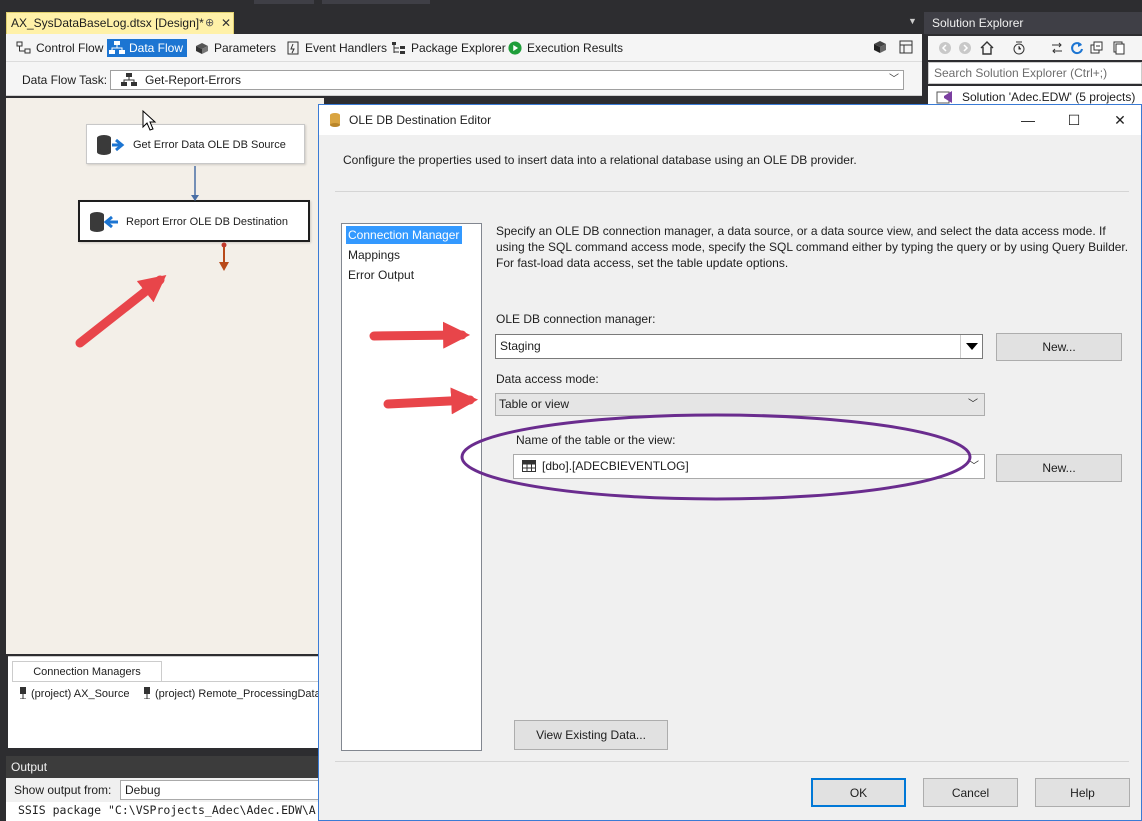  I want to click on tab-label: Control Flow, so click(70, 48).